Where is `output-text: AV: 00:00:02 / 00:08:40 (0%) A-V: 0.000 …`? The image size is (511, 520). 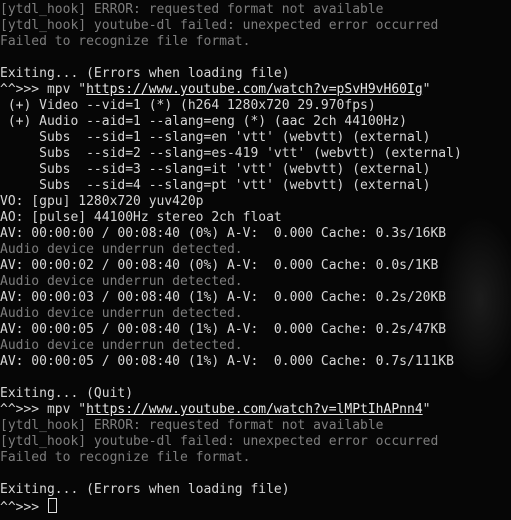 output-text: AV: 00:00:02 / 00:08:40 (0%) A-V: 0.000 … is located at coordinates (219, 265).